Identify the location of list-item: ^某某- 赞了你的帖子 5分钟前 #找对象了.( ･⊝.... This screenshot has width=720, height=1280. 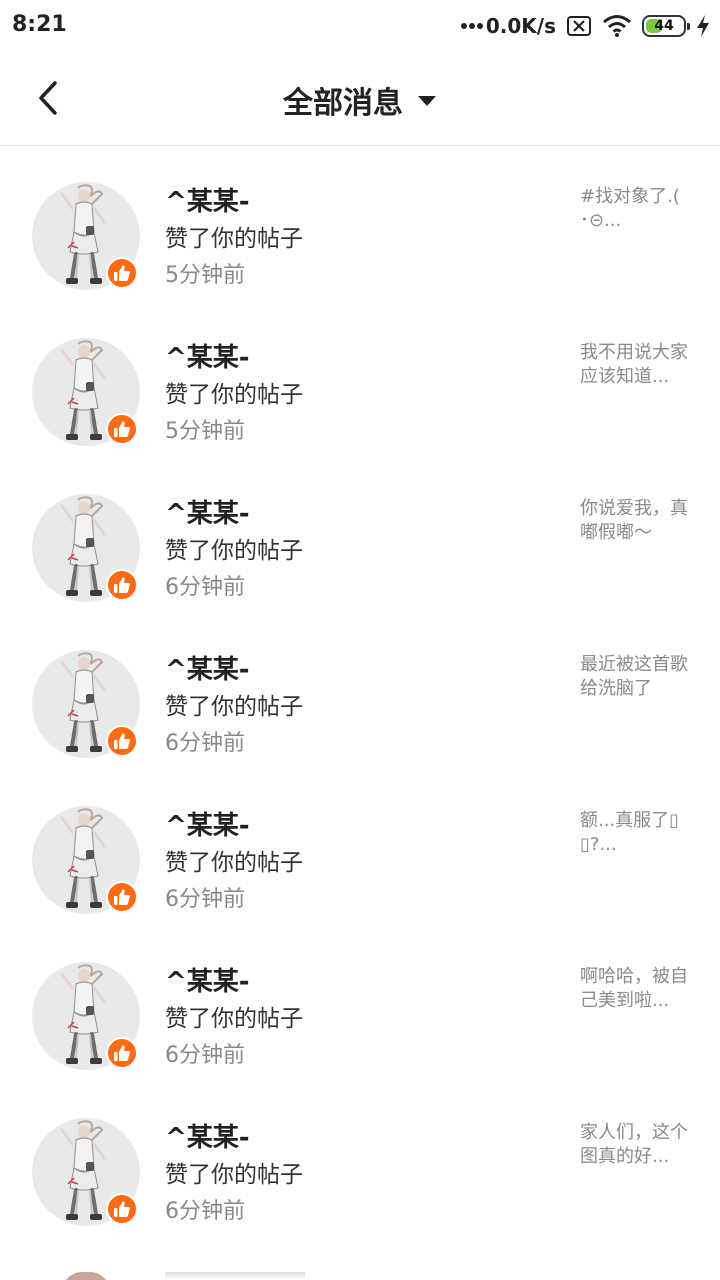
(360, 225).